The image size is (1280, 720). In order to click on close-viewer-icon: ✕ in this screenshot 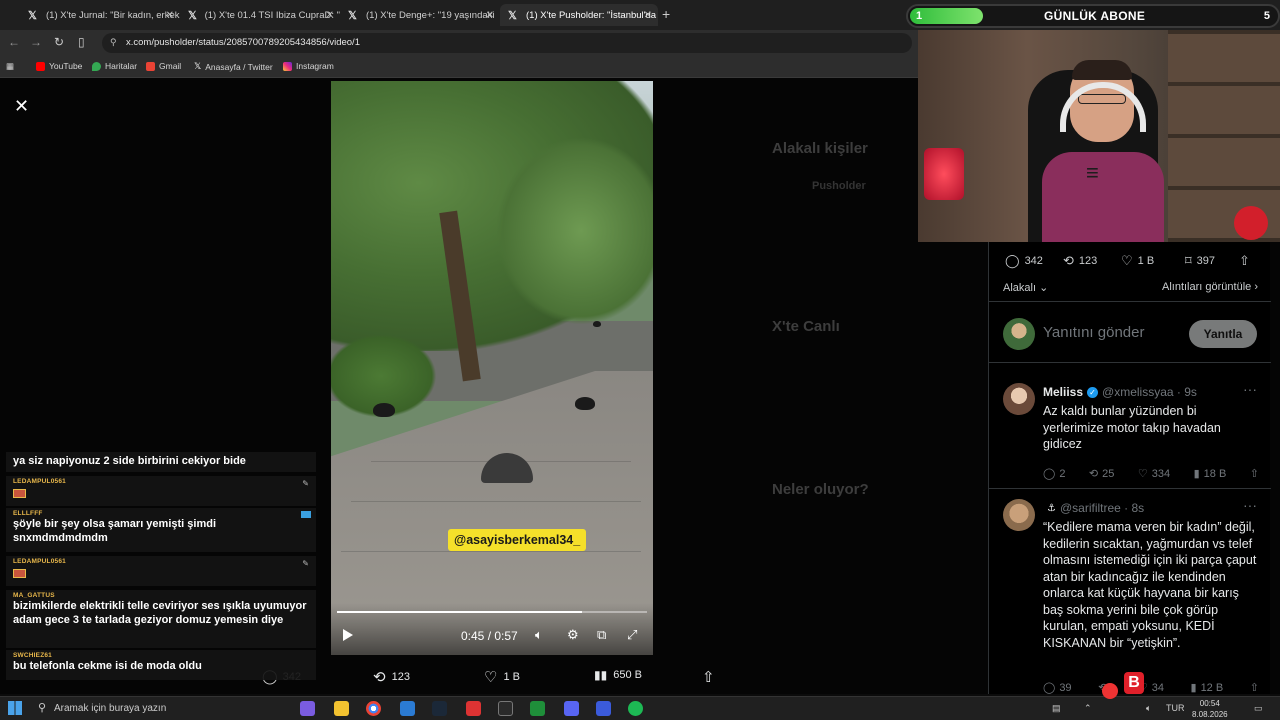, I will do `click(21, 106)`.